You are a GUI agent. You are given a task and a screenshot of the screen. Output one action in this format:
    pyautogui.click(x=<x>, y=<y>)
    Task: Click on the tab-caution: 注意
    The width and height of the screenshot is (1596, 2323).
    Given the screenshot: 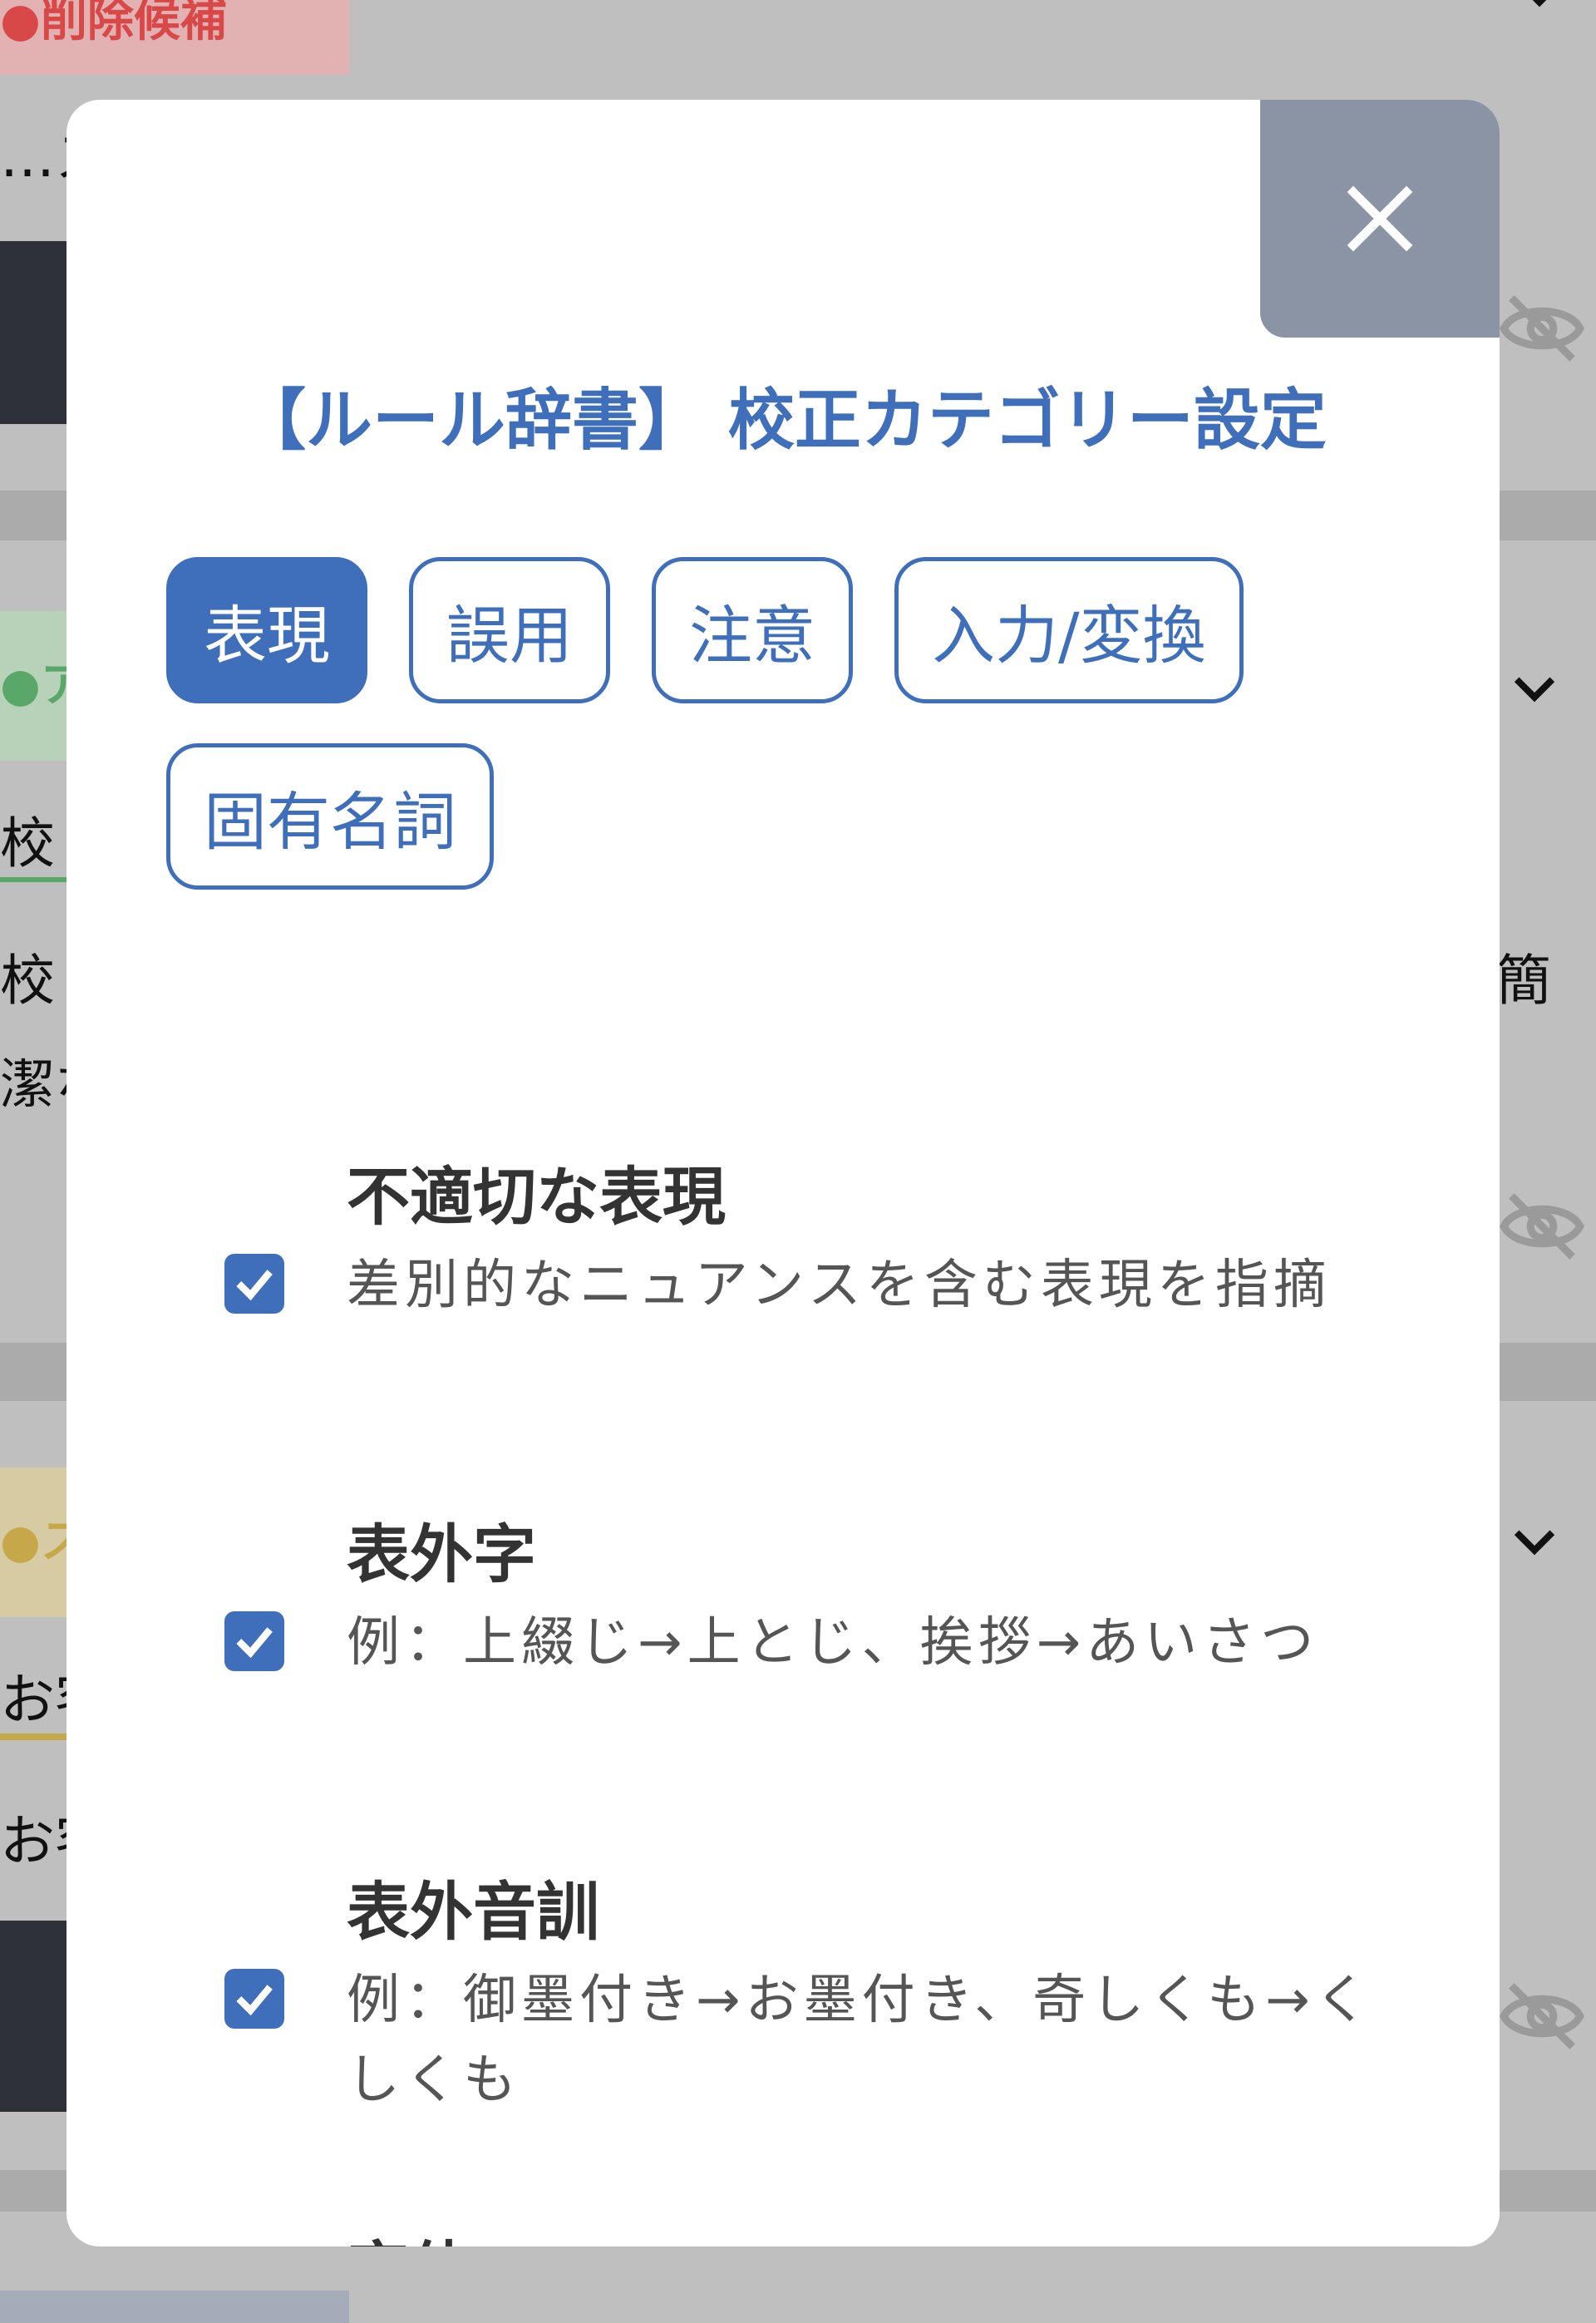 What is the action you would take?
    pyautogui.click(x=752, y=630)
    